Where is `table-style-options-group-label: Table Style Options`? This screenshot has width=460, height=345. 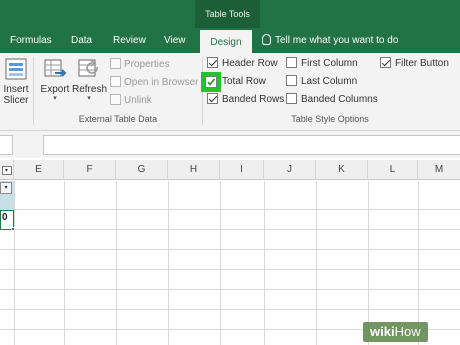 table-style-options-group-label: Table Style Options is located at coordinates (330, 119).